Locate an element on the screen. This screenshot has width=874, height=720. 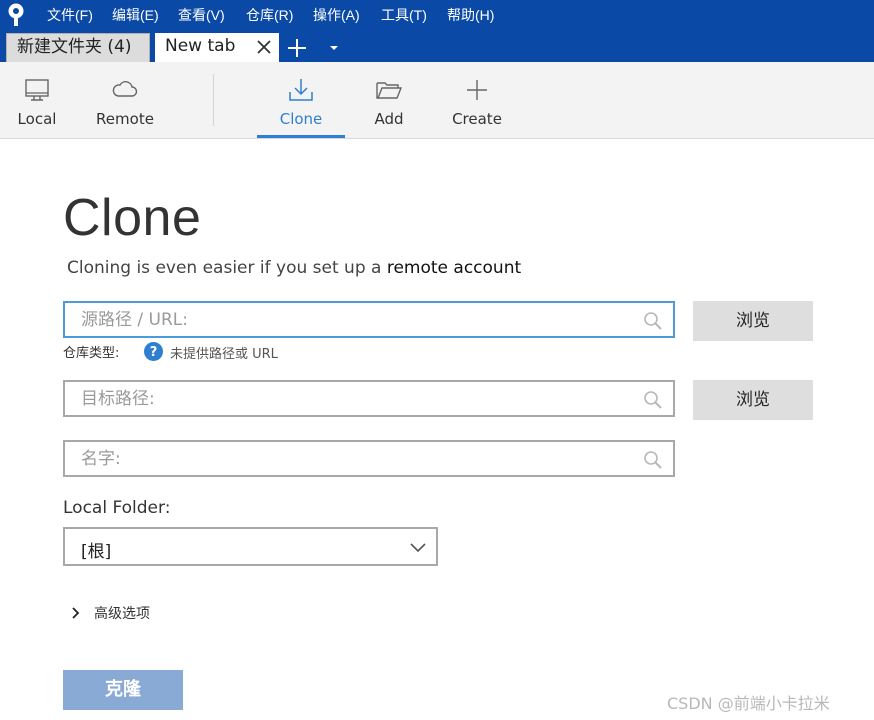
menu-view: 查看(V) is located at coordinates (201, 15).